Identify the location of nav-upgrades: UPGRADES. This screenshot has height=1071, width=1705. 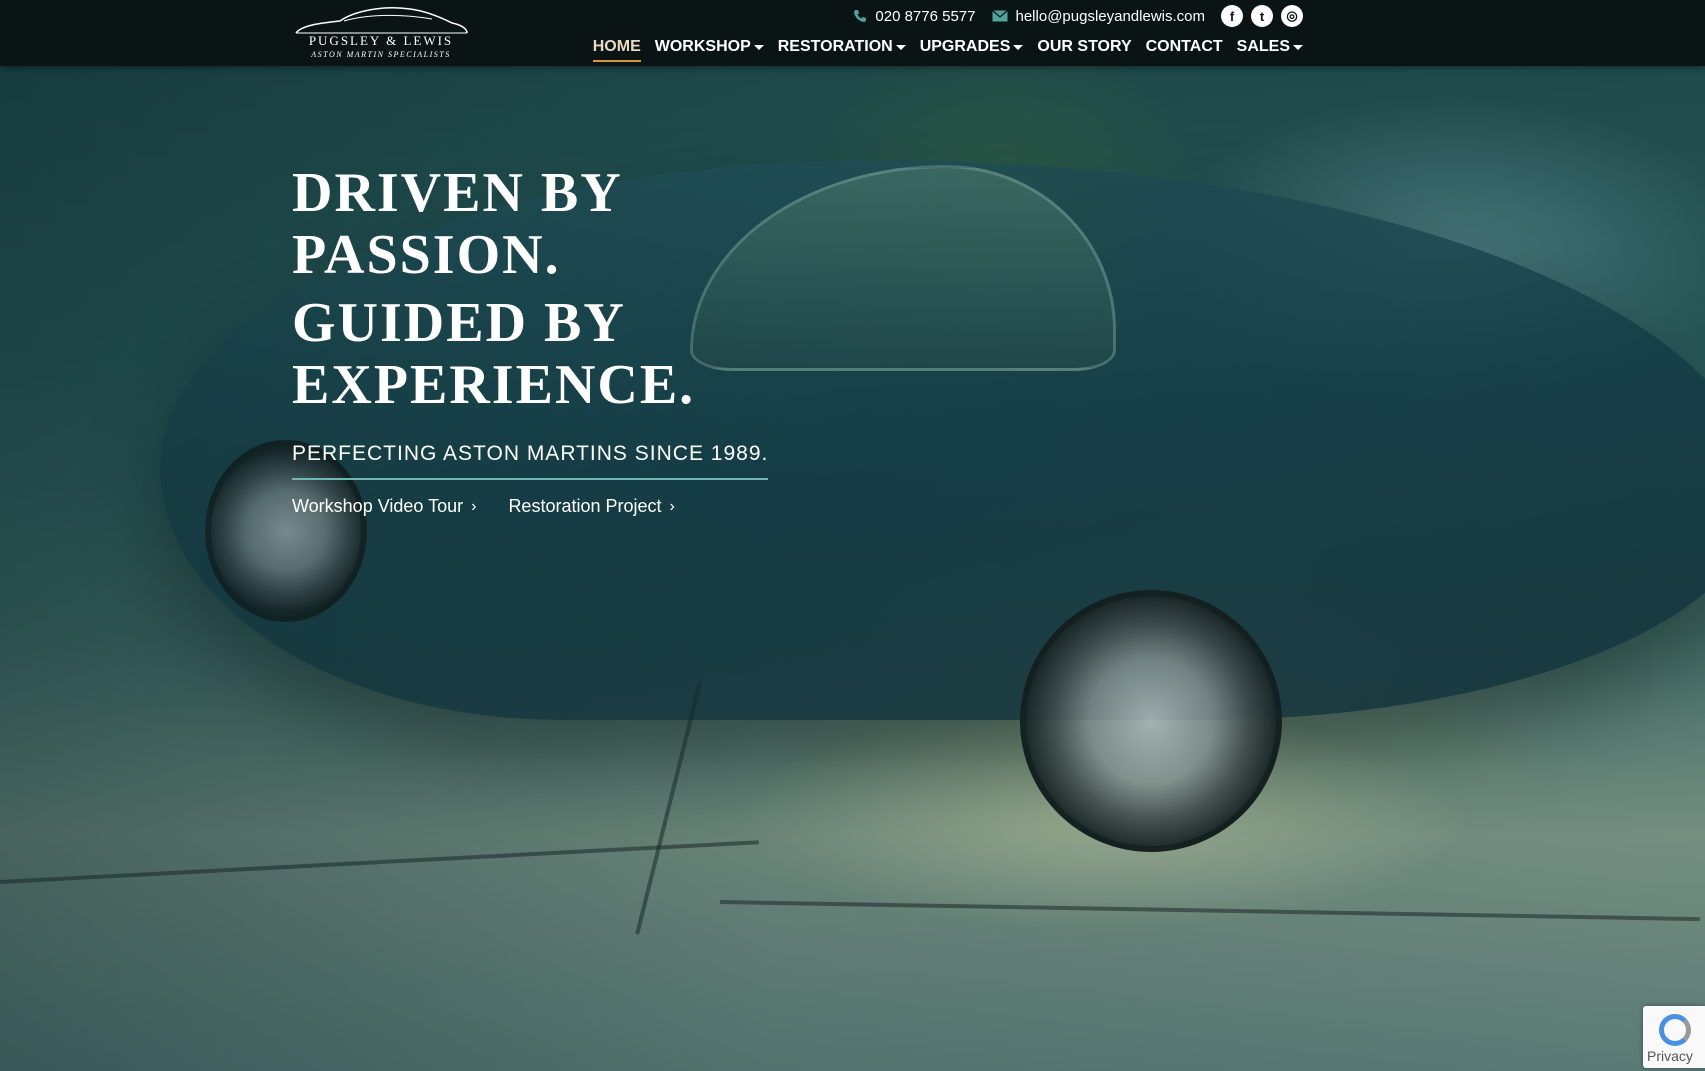
(972, 50).